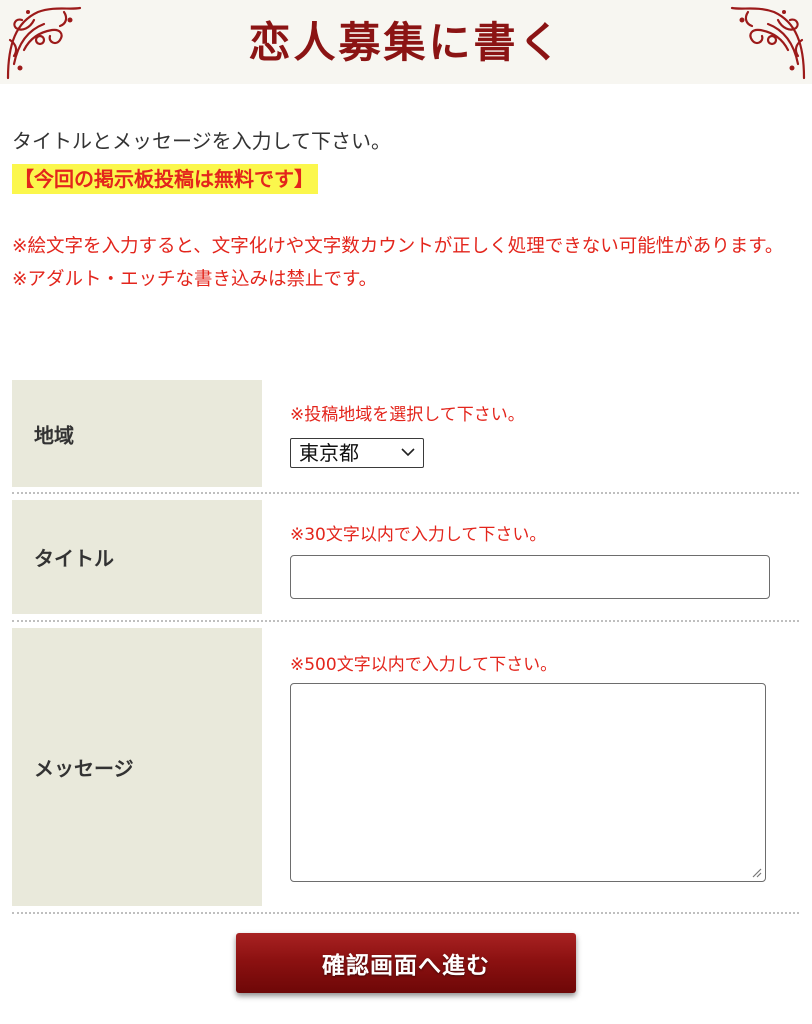 The image size is (812, 1024). I want to click on page-title: 恋人募集に書く, so click(406, 42).